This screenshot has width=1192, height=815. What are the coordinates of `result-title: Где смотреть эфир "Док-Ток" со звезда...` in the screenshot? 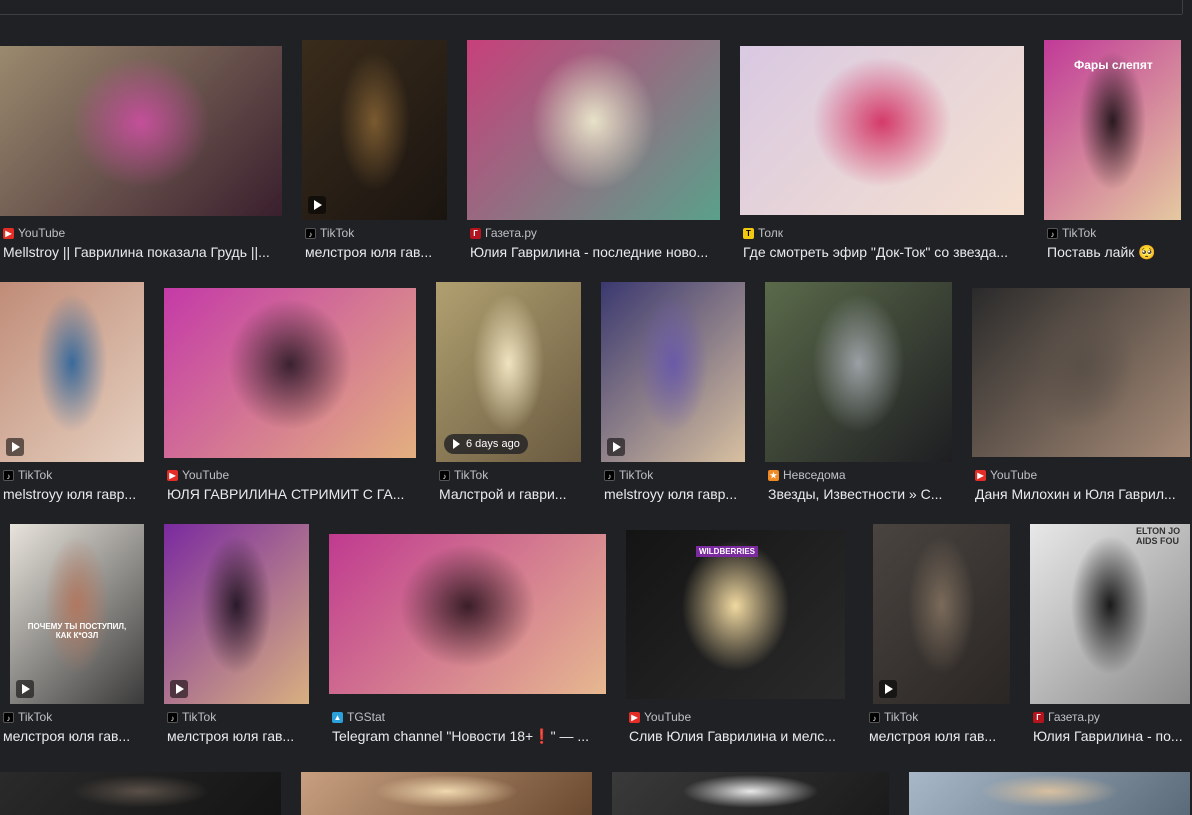 It's located at (883, 252).